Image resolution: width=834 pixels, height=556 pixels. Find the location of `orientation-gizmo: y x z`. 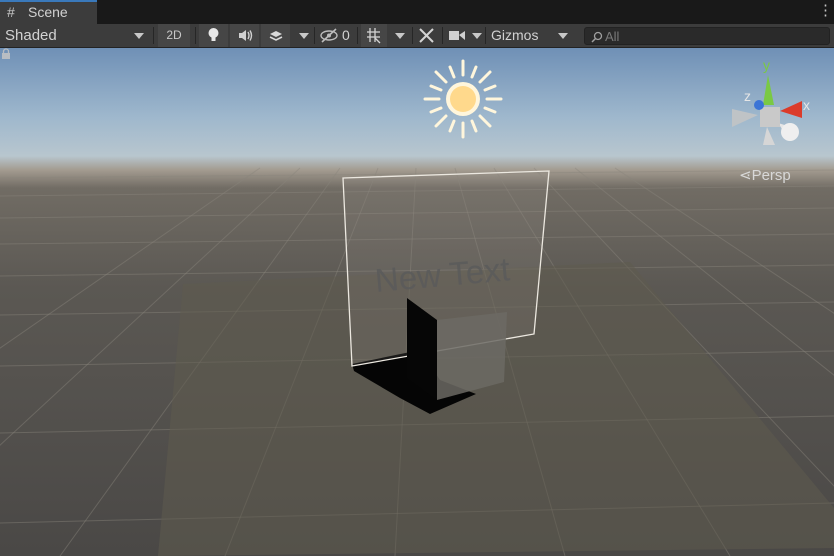

orientation-gizmo: y x z is located at coordinates (771, 101).